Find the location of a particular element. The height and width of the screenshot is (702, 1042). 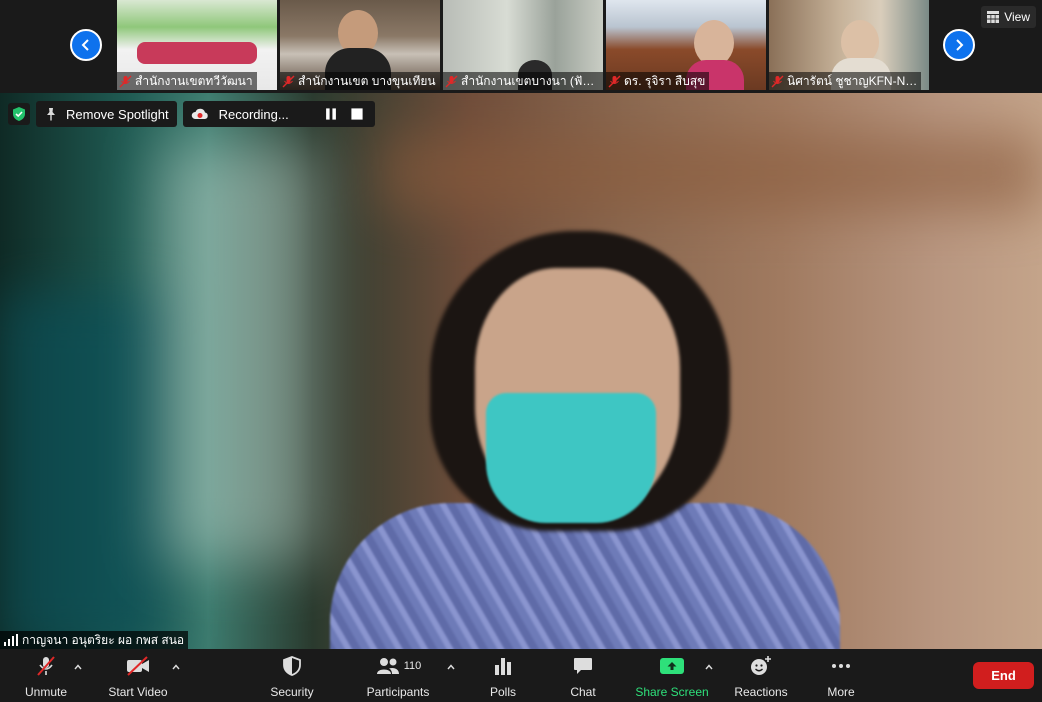

polls-button: Polls is located at coordinates (503, 676).